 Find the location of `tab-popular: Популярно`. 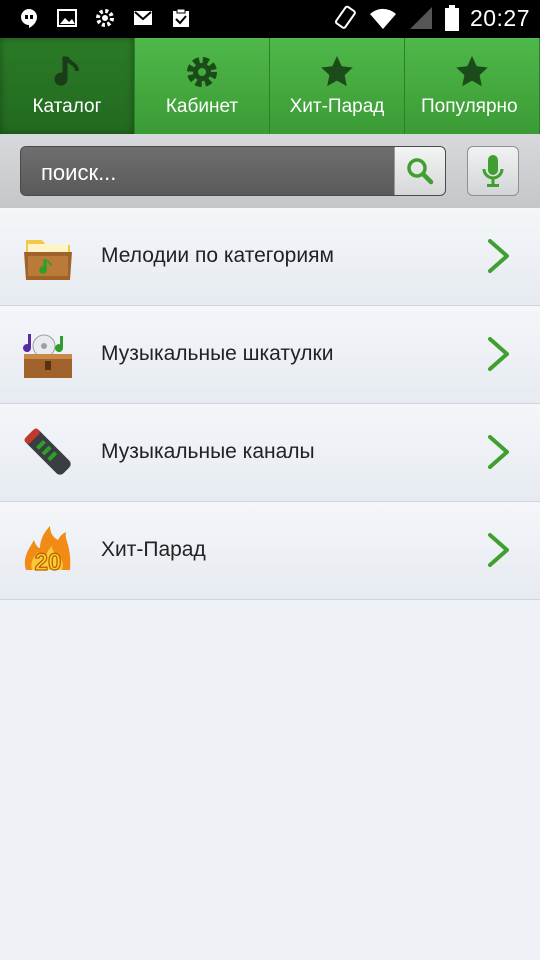

tab-popular: Популярно is located at coordinates (472, 86).